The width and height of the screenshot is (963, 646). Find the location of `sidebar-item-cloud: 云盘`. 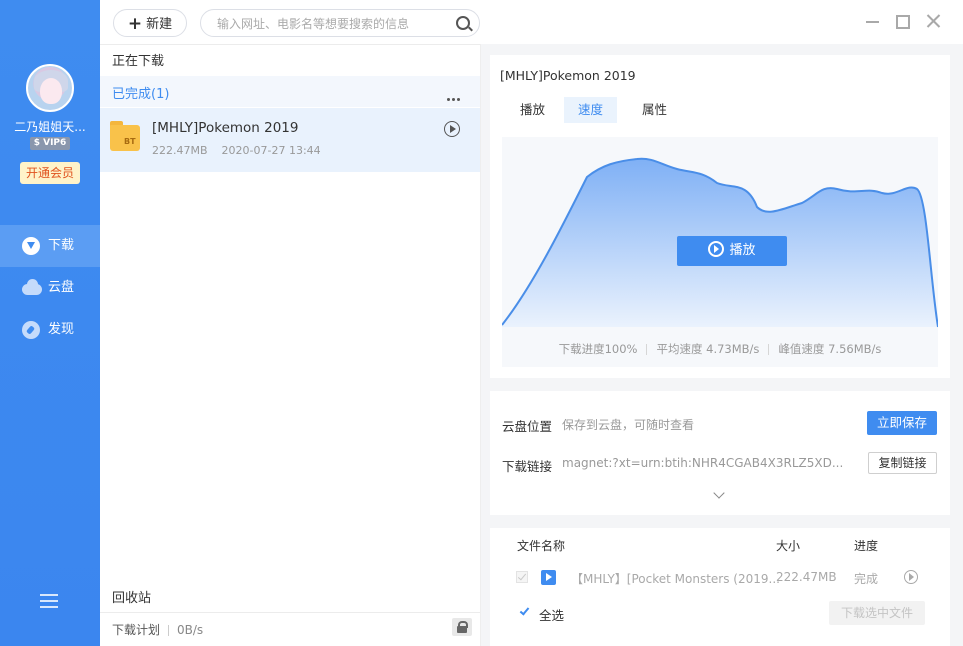

sidebar-item-cloud: 云盘 is located at coordinates (50, 288).